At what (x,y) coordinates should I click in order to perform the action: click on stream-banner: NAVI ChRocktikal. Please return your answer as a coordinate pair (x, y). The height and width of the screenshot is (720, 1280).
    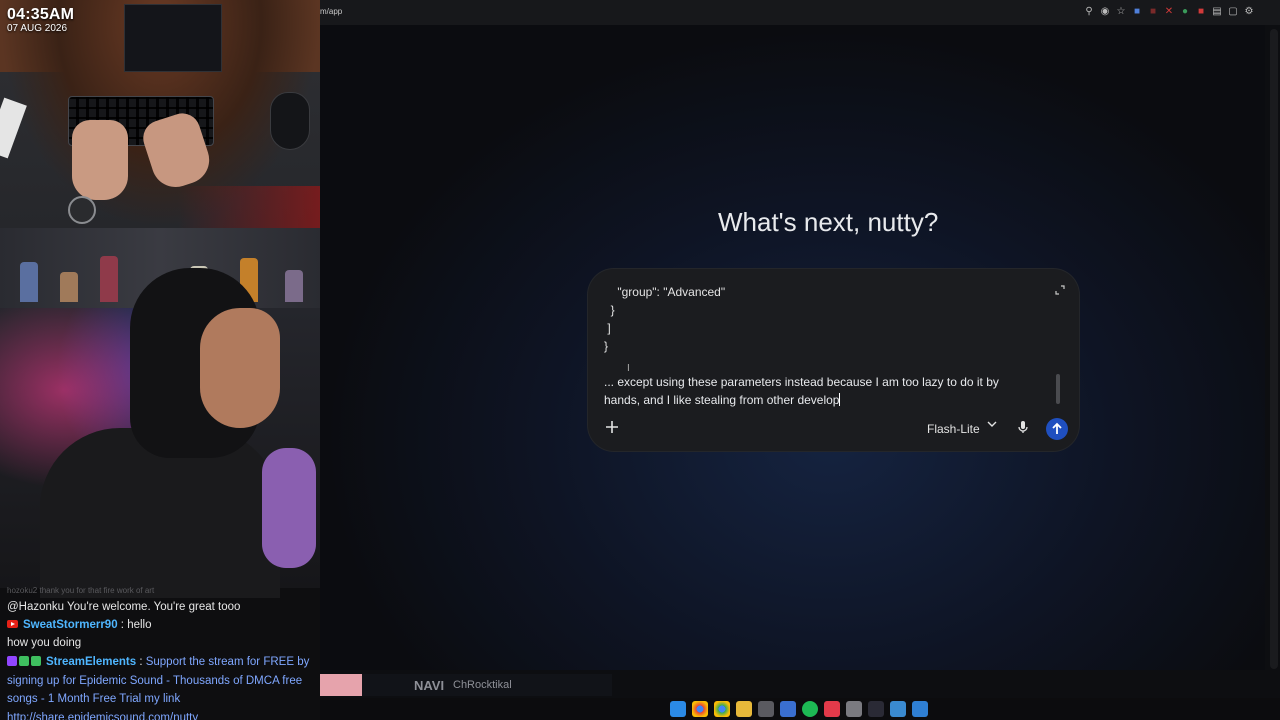
    Looking at the image, I should click on (466, 685).